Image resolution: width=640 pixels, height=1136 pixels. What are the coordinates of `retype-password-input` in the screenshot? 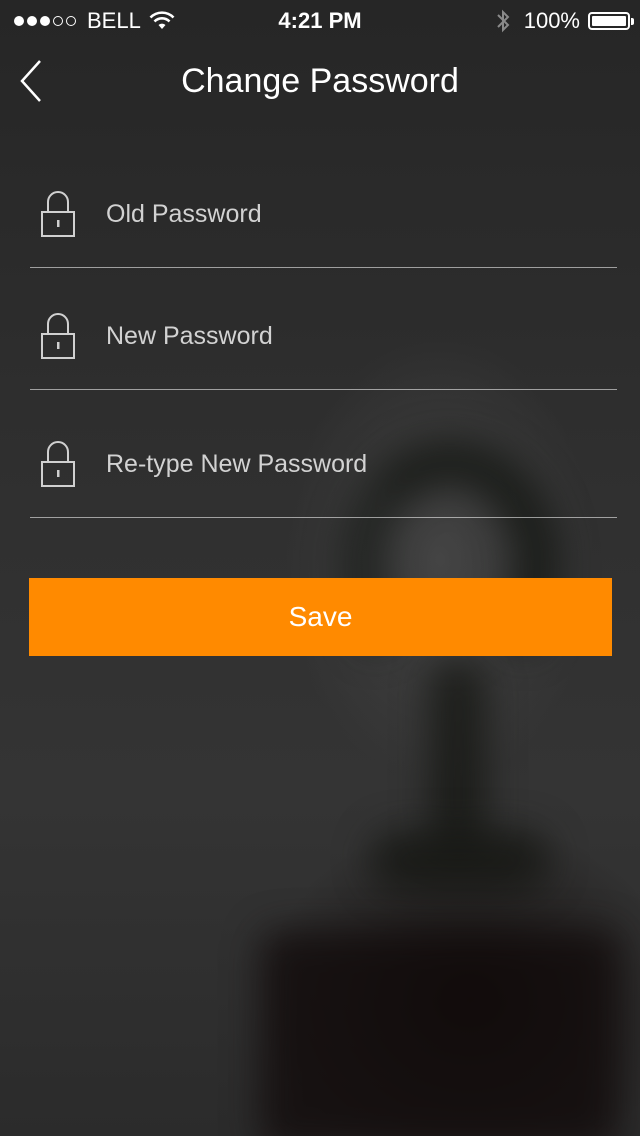 It's located at (351, 464).